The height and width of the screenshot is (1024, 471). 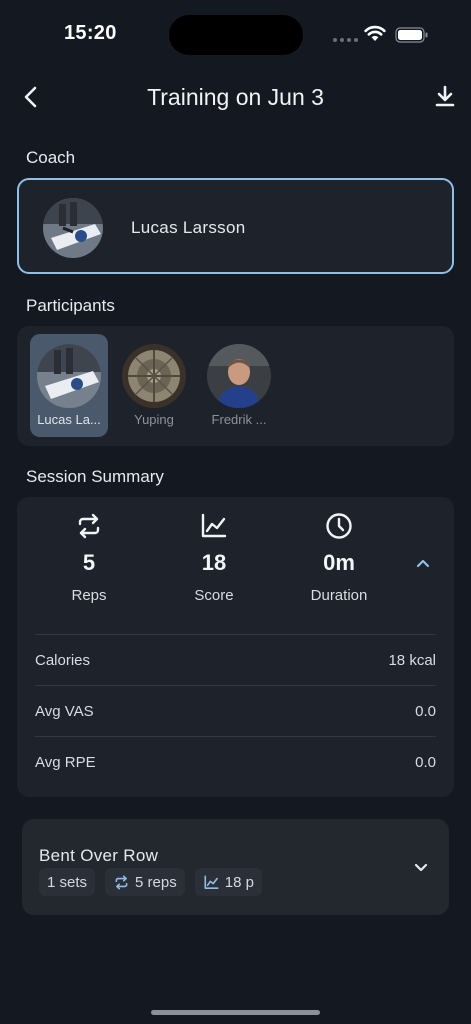 What do you see at coordinates (51, 157) in the screenshot?
I see `coach-section-label: Coach` at bounding box center [51, 157].